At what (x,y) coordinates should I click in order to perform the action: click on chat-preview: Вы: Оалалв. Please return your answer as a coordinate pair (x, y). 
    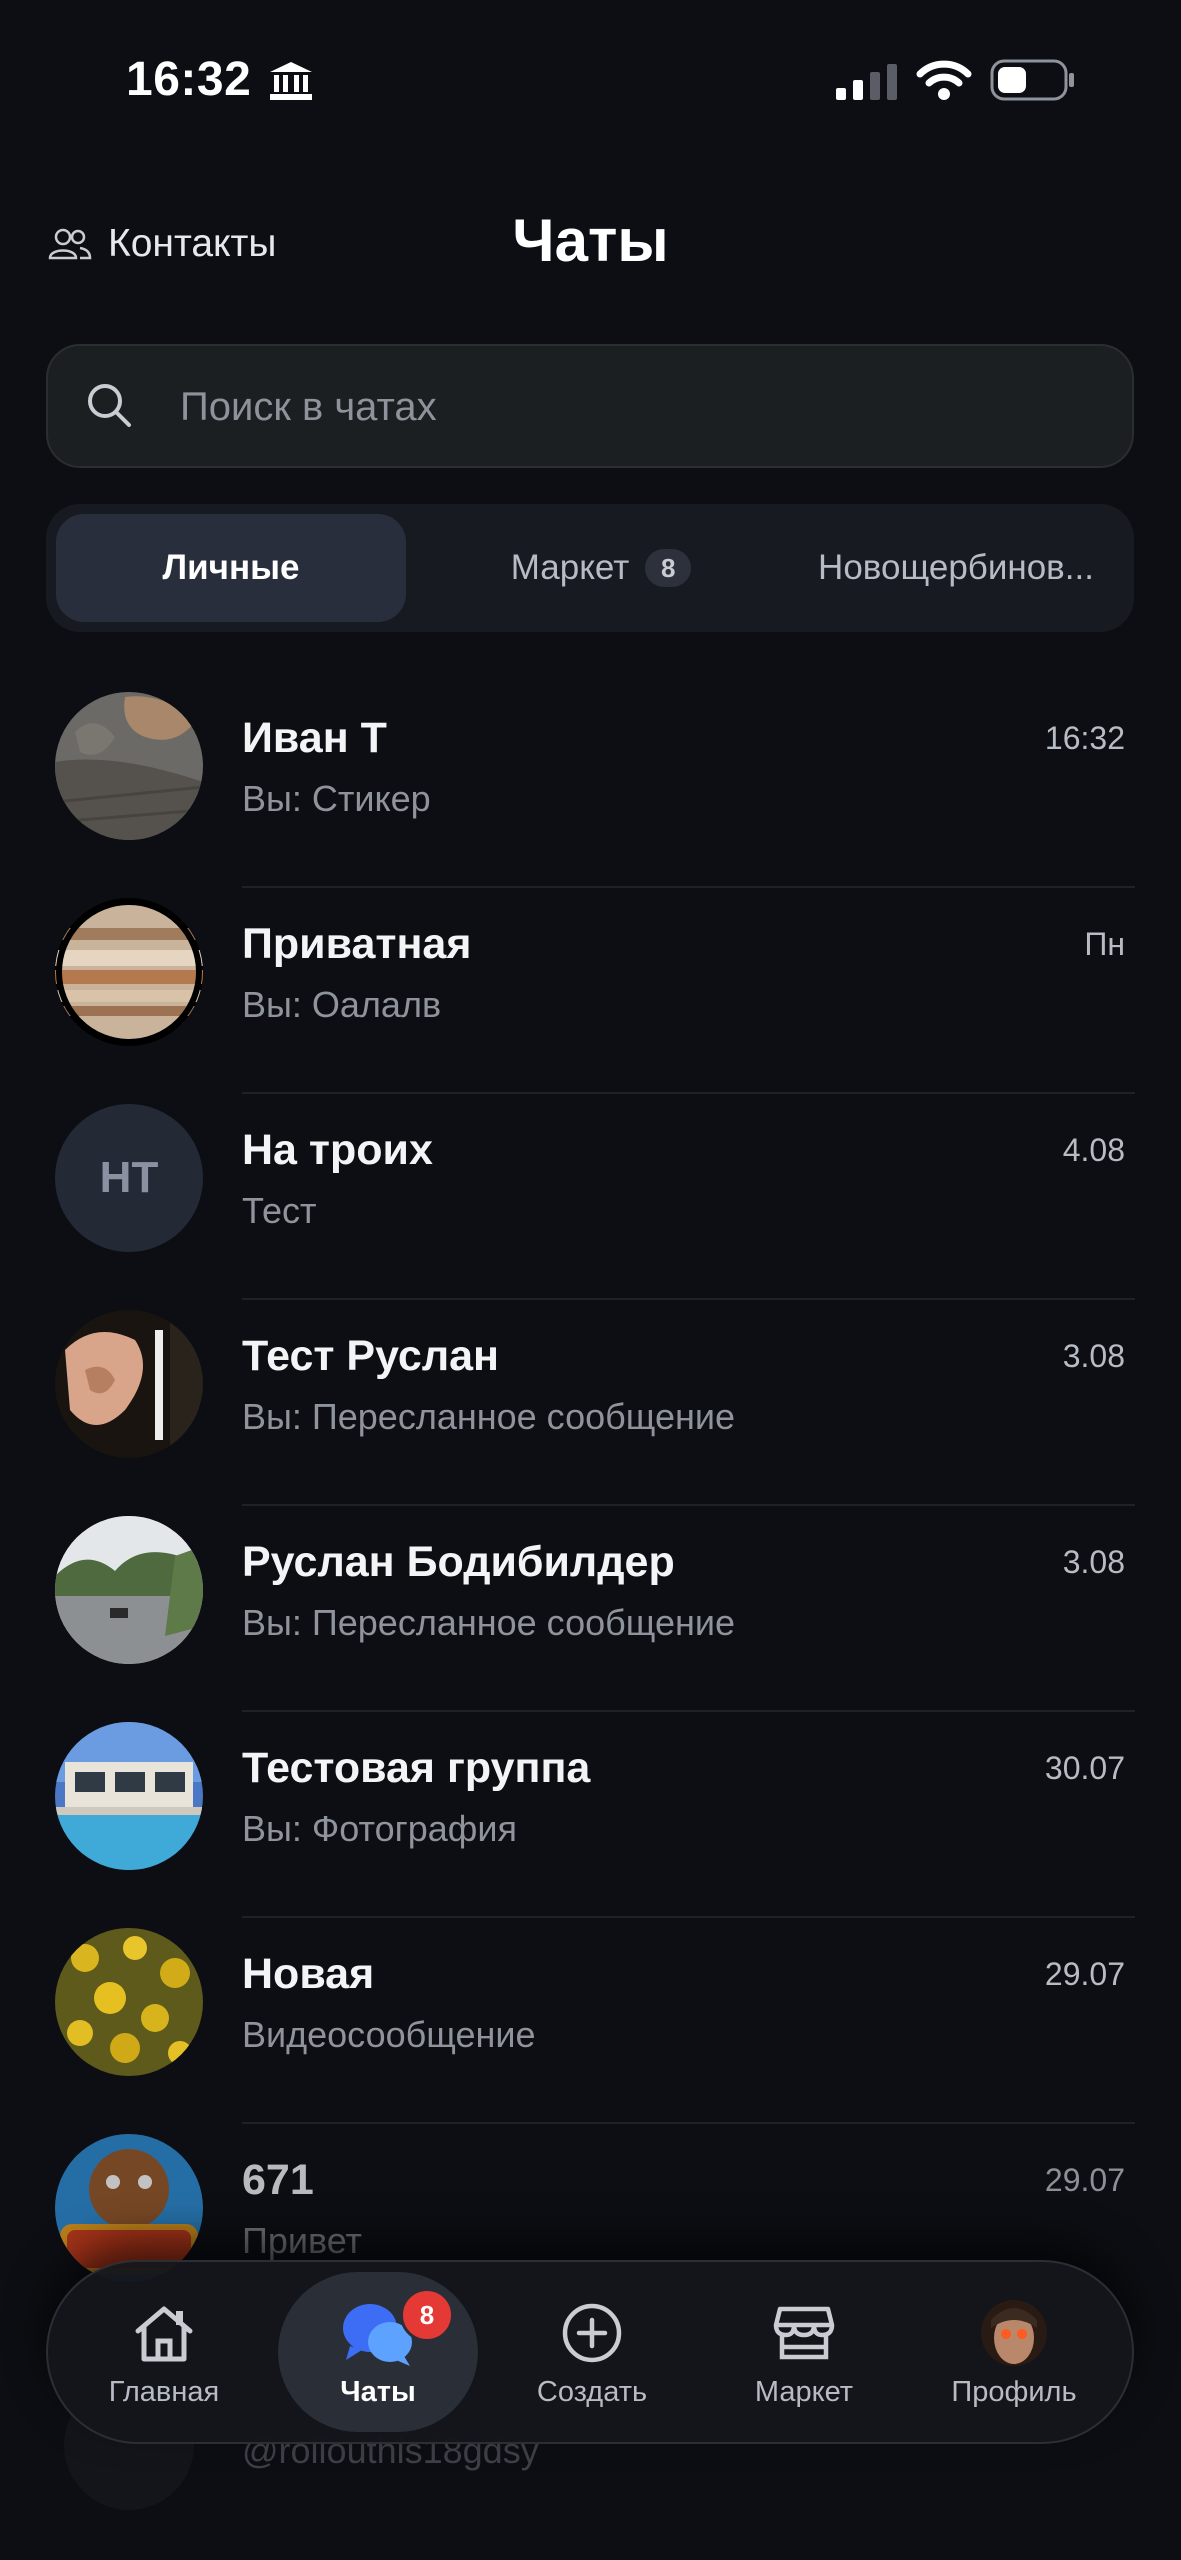
    Looking at the image, I should click on (342, 1004).